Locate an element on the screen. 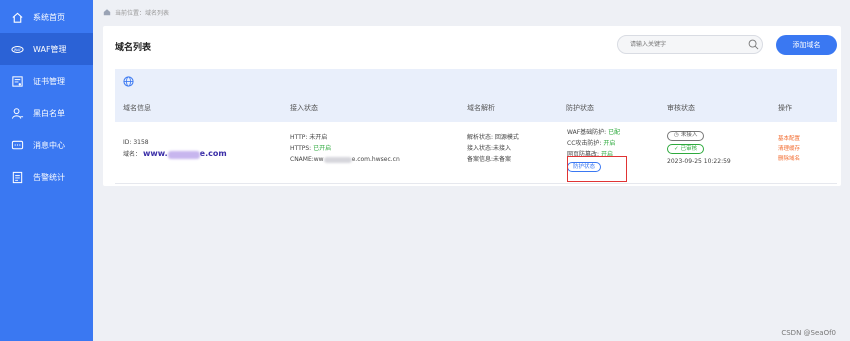 The image size is (850, 341). waf-icon: WAF is located at coordinates (17, 49).